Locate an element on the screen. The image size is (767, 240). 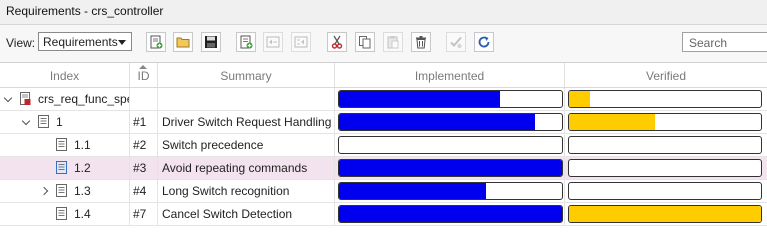
copy-icon is located at coordinates (365, 42).